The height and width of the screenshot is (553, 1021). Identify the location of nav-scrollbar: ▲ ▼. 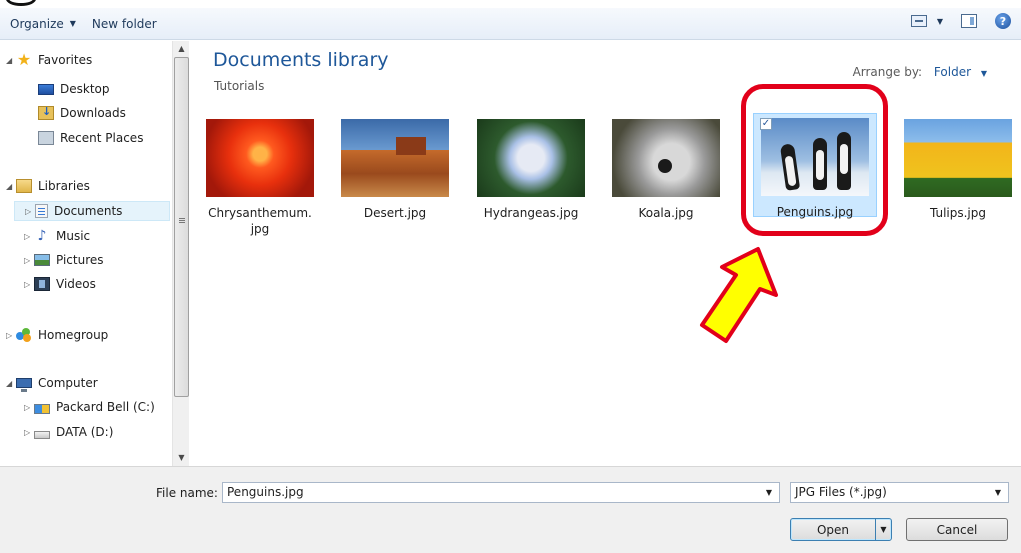
(180, 253).